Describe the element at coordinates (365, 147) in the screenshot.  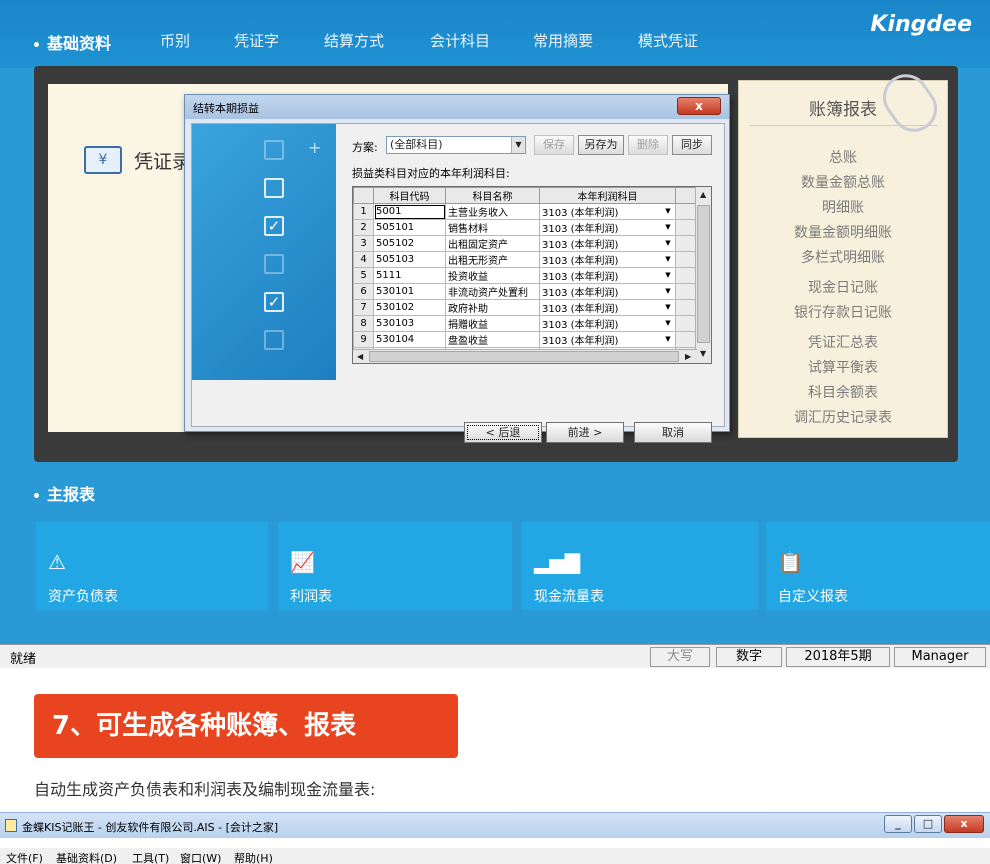
I see `scheme-label: 方案:` at that location.